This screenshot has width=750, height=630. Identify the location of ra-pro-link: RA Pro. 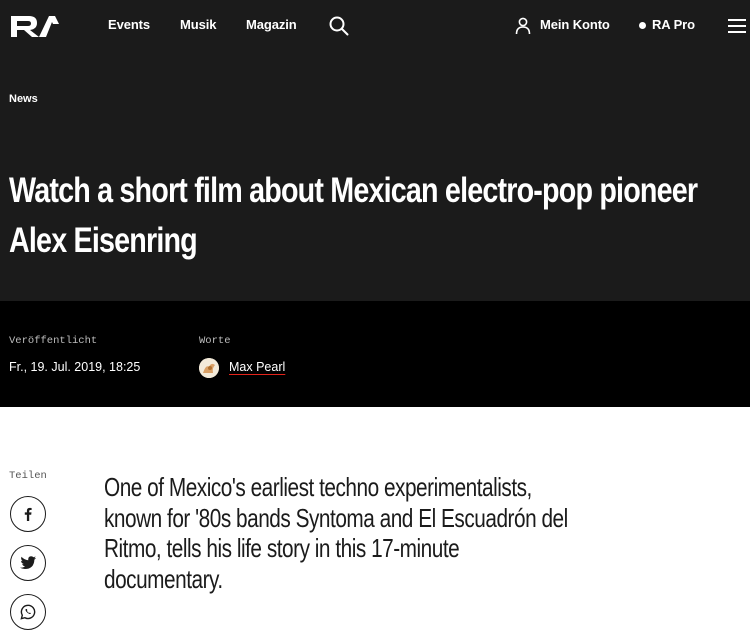
(673, 24).